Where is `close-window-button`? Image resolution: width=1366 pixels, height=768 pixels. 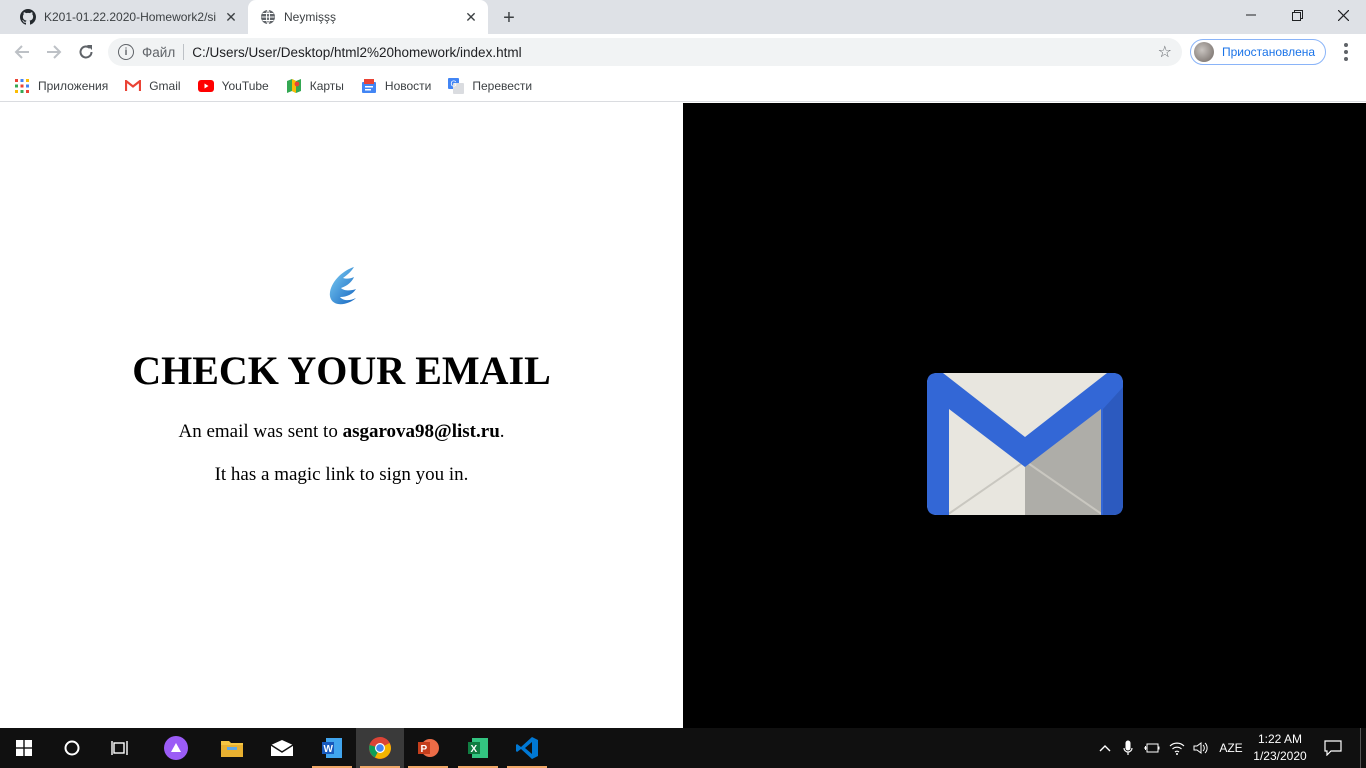 close-window-button is located at coordinates (1343, 15).